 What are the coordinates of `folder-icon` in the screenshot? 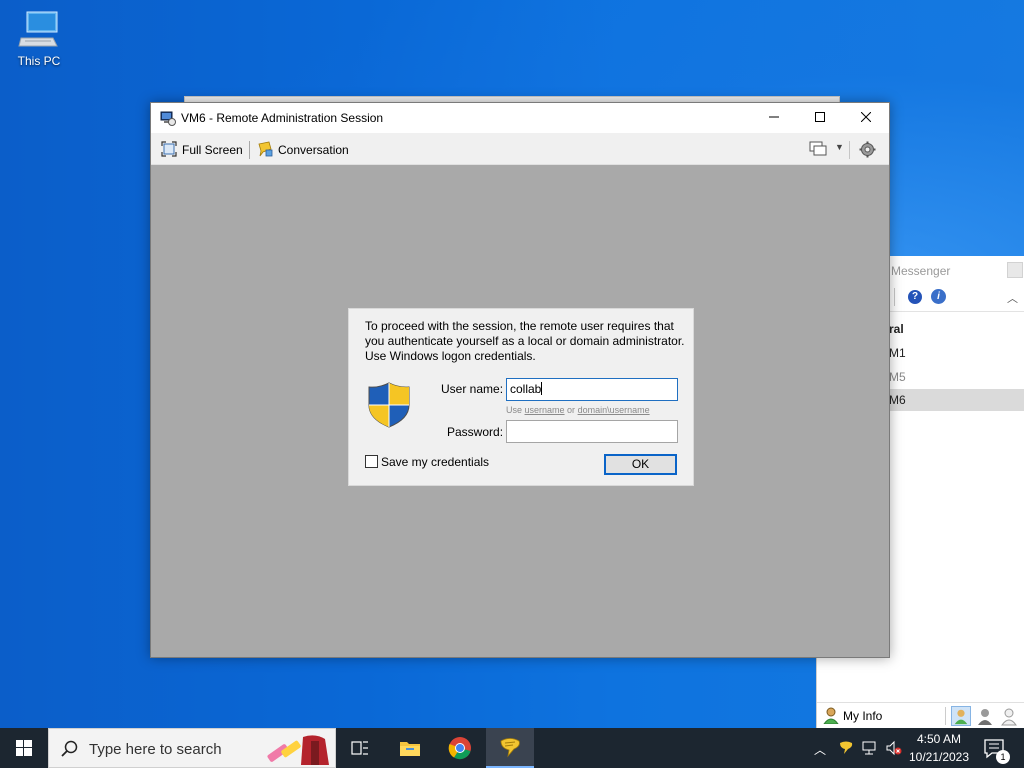 It's located at (410, 749).